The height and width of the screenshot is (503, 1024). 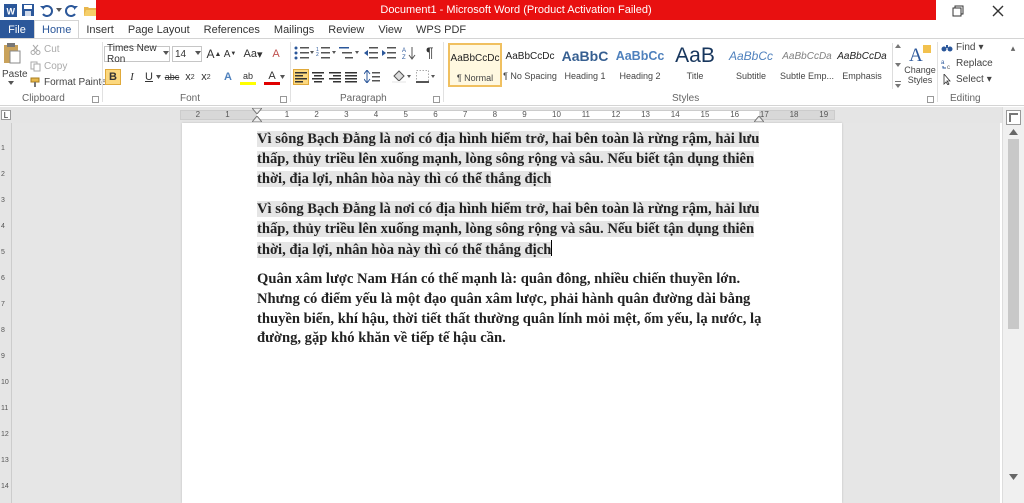 What do you see at coordinates (1013, 132) in the screenshot?
I see `scroll-up-arrow` at bounding box center [1013, 132].